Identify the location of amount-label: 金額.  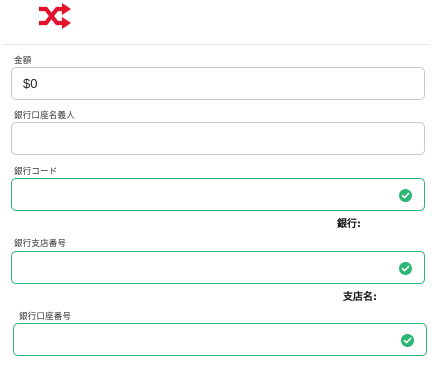
(23, 61).